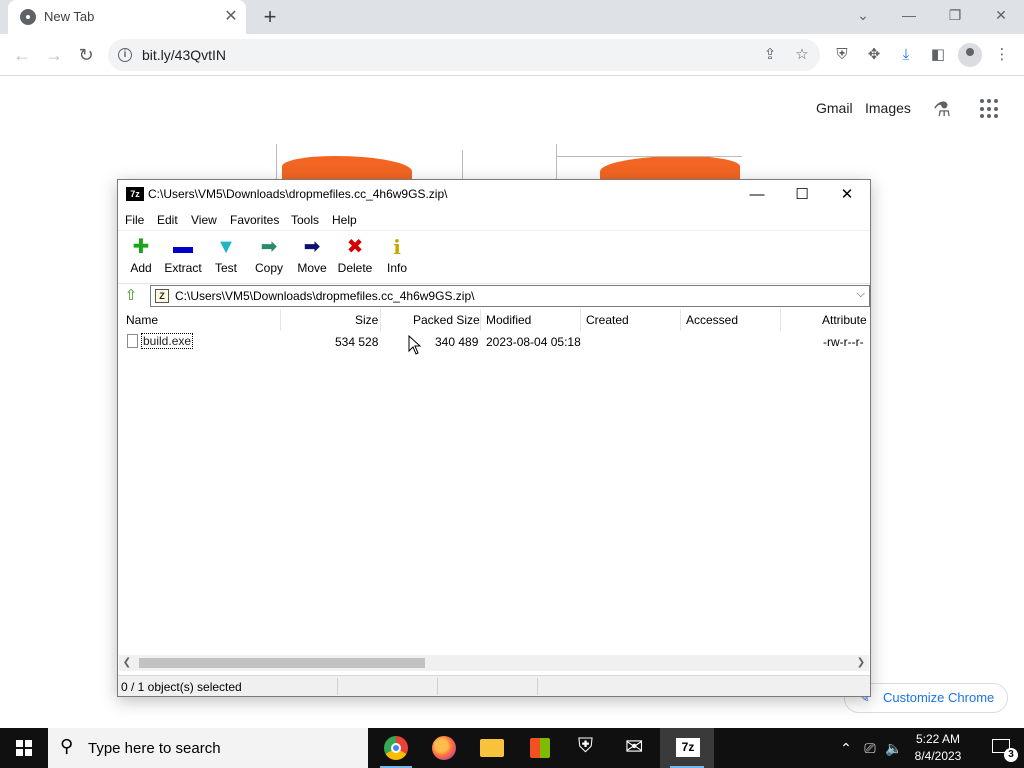 This screenshot has height=768, width=1024. I want to click on folder-up-icon: ⇧, so click(131, 296).